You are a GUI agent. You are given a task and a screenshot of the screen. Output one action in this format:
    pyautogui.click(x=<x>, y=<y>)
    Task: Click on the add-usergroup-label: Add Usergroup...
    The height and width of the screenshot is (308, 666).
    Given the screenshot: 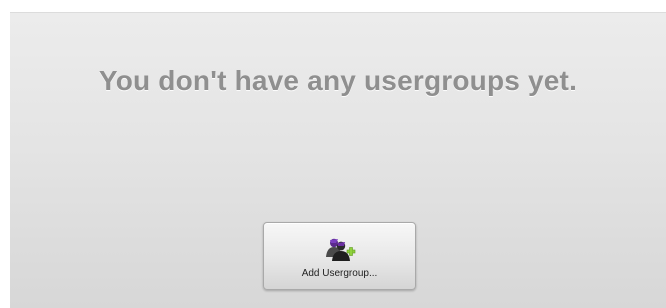 What is the action you would take?
    pyautogui.click(x=339, y=273)
    